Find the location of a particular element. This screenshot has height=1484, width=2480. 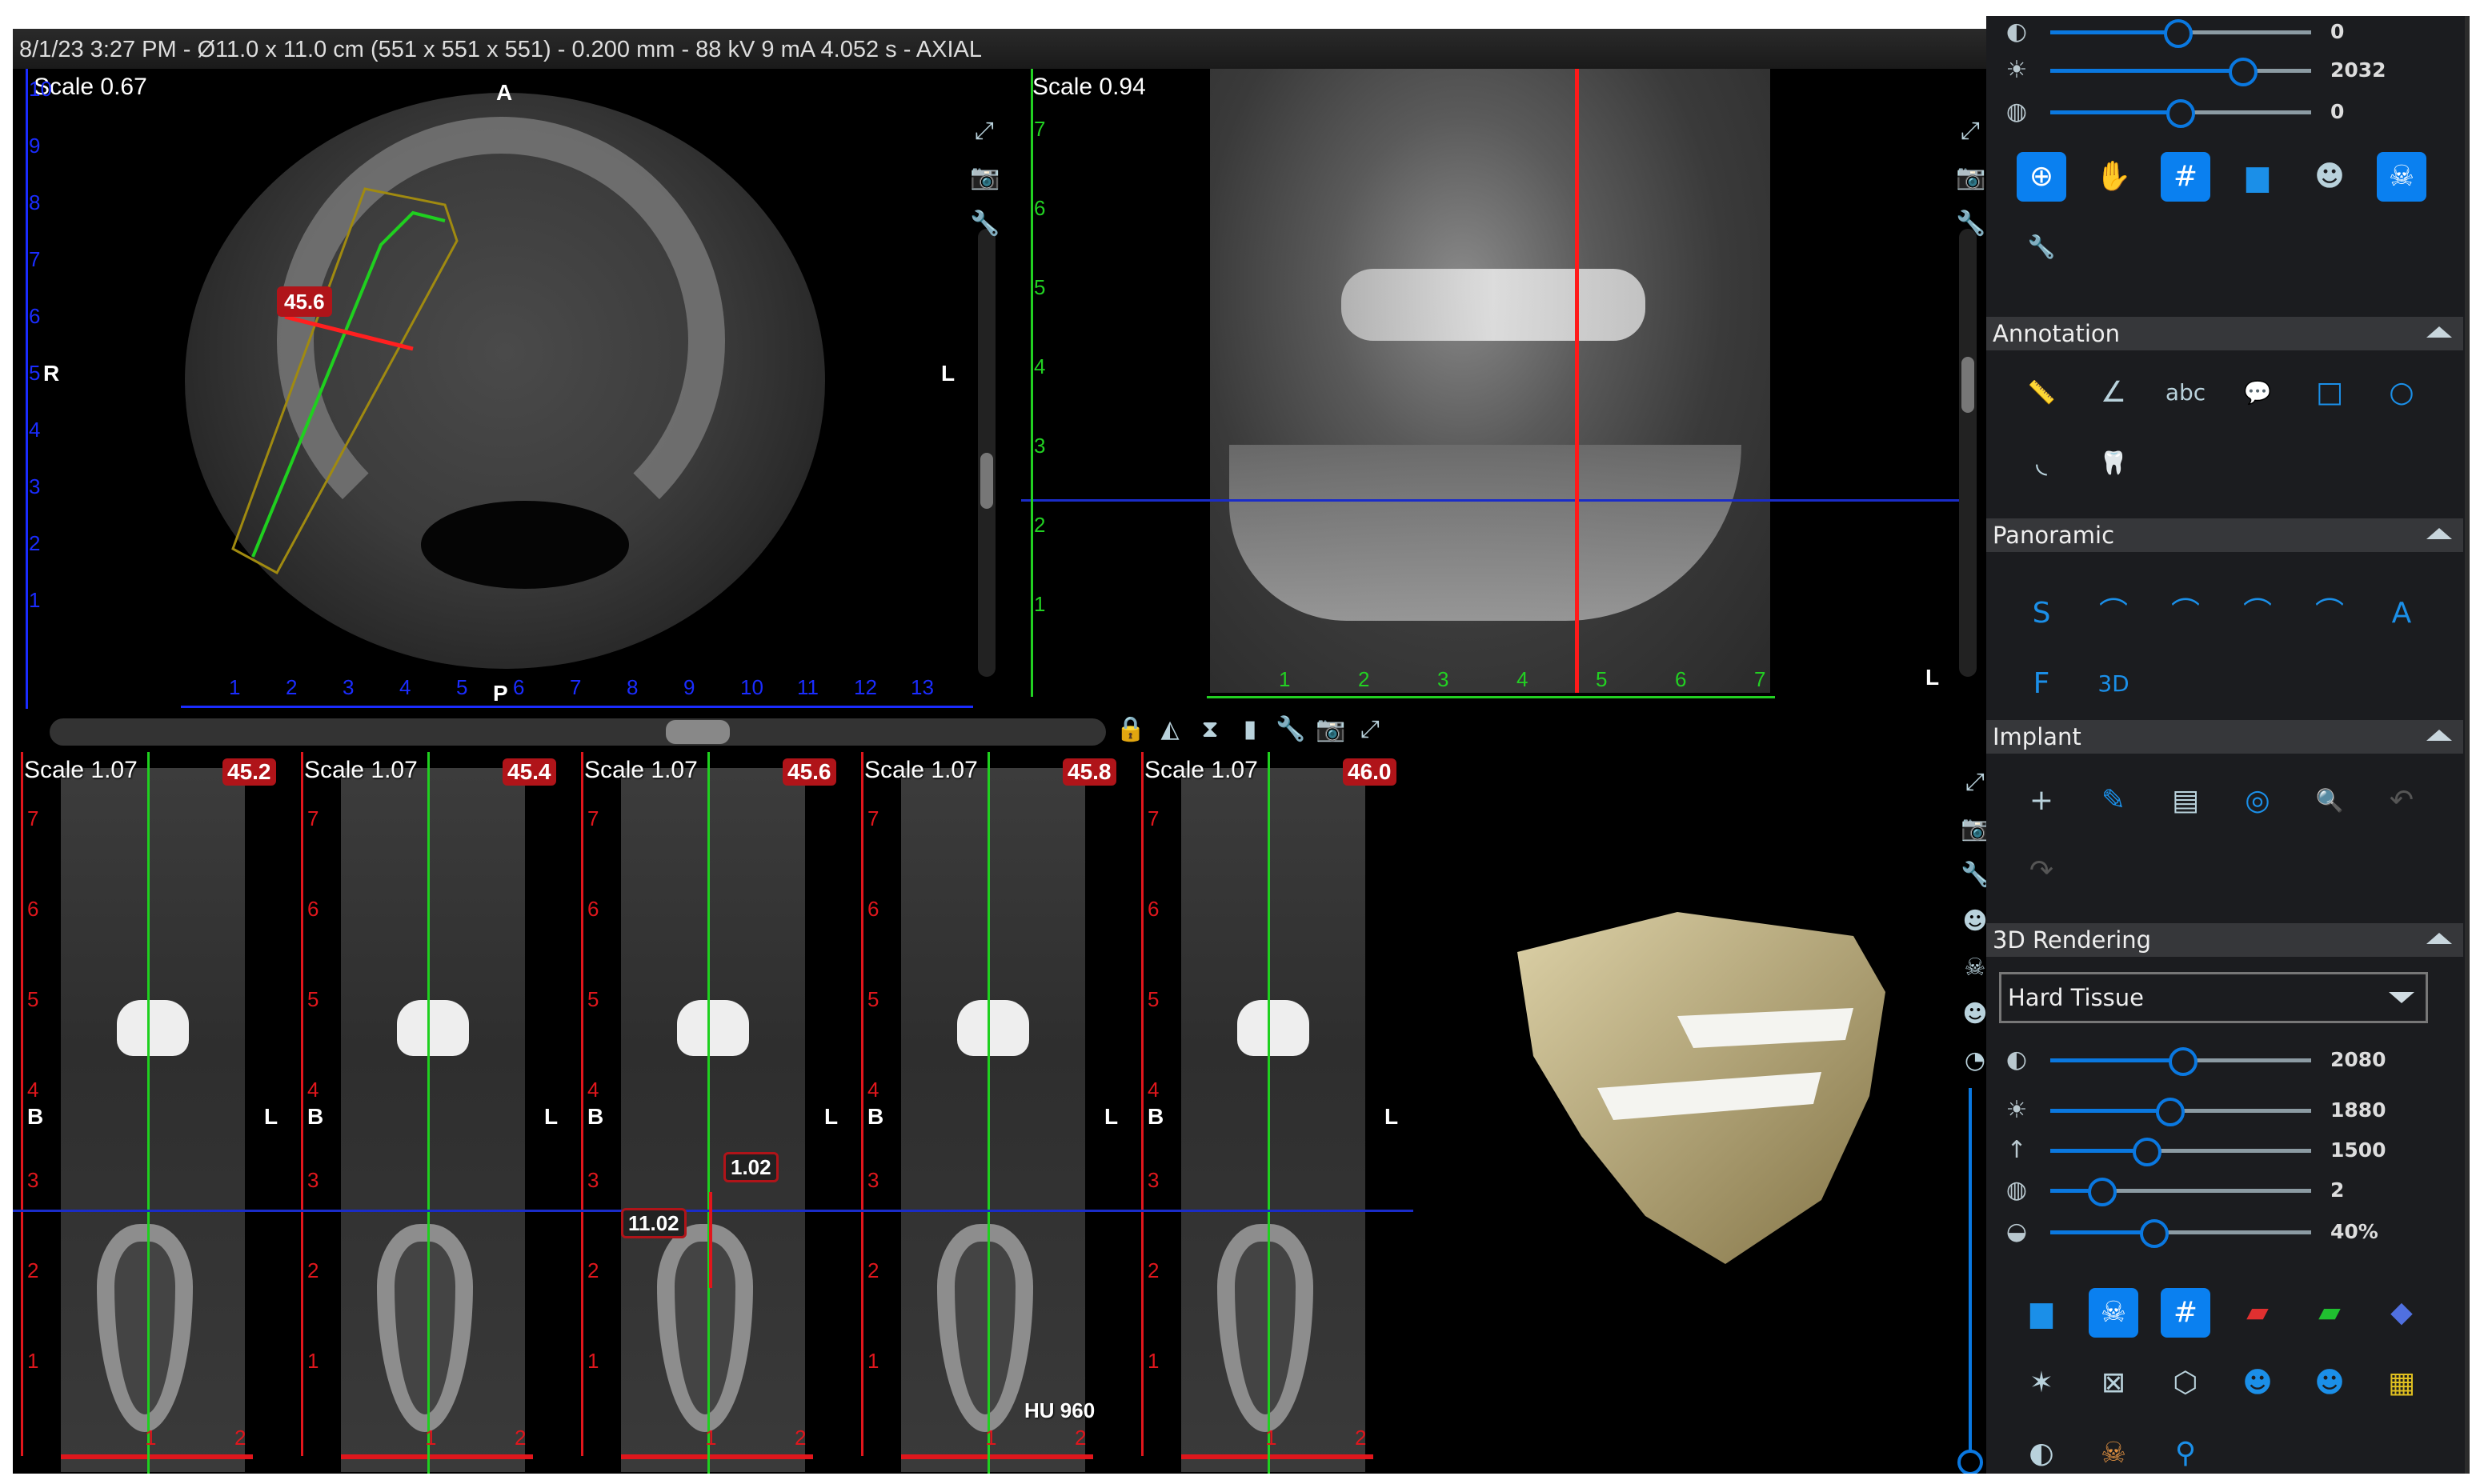

render-preset-dropdown: Hard Tissue is located at coordinates (2213, 997).